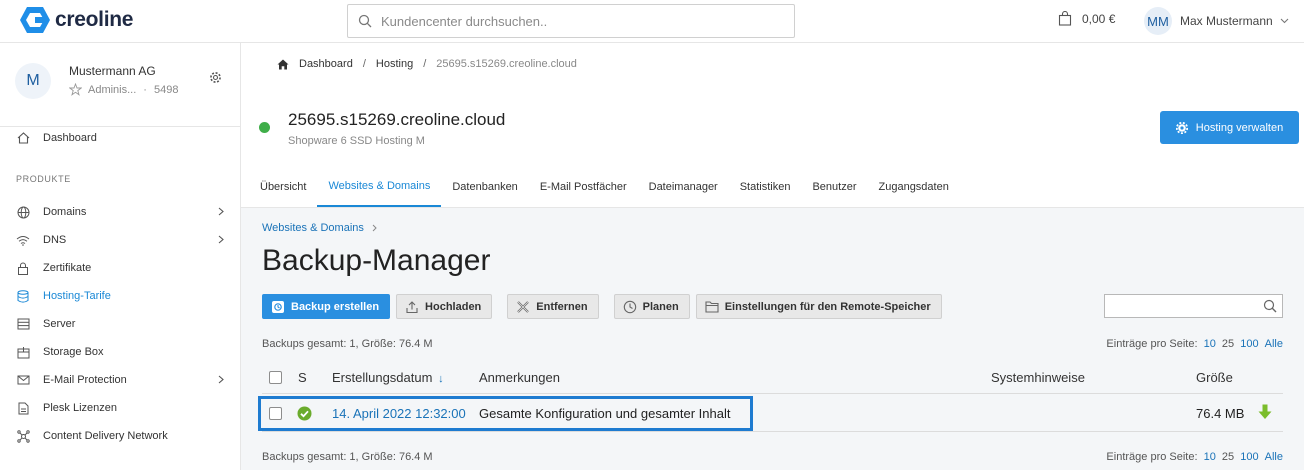  What do you see at coordinates (583, 186) in the screenshot?
I see `tab-email-mailboxes: E-Mail Postfächer` at bounding box center [583, 186].